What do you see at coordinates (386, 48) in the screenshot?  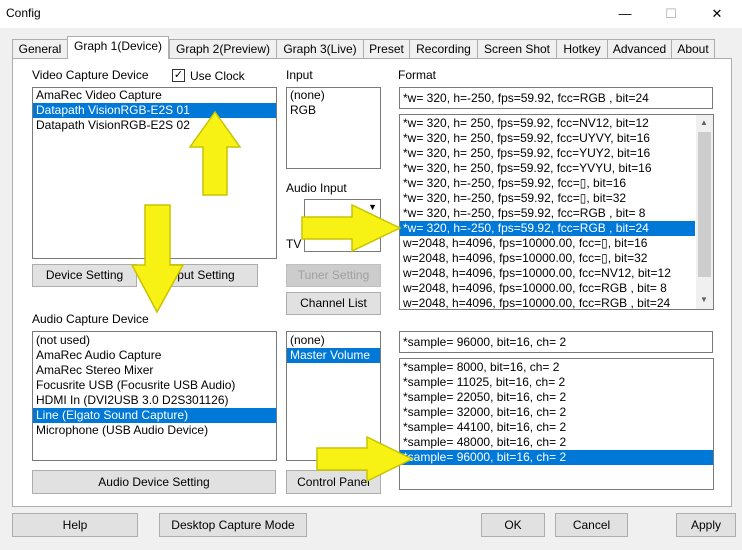 I see `tab-preset: Preset` at bounding box center [386, 48].